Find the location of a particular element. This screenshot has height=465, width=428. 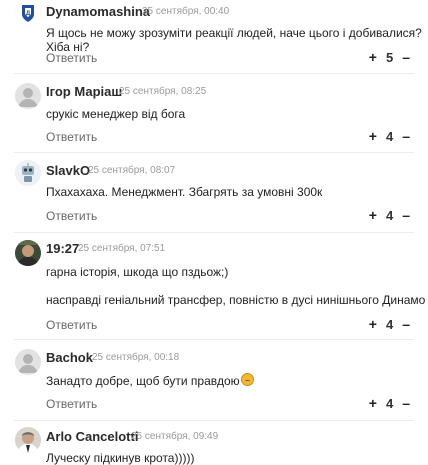

comment-date: 25 сентября, 00:18 is located at coordinates (136, 357).